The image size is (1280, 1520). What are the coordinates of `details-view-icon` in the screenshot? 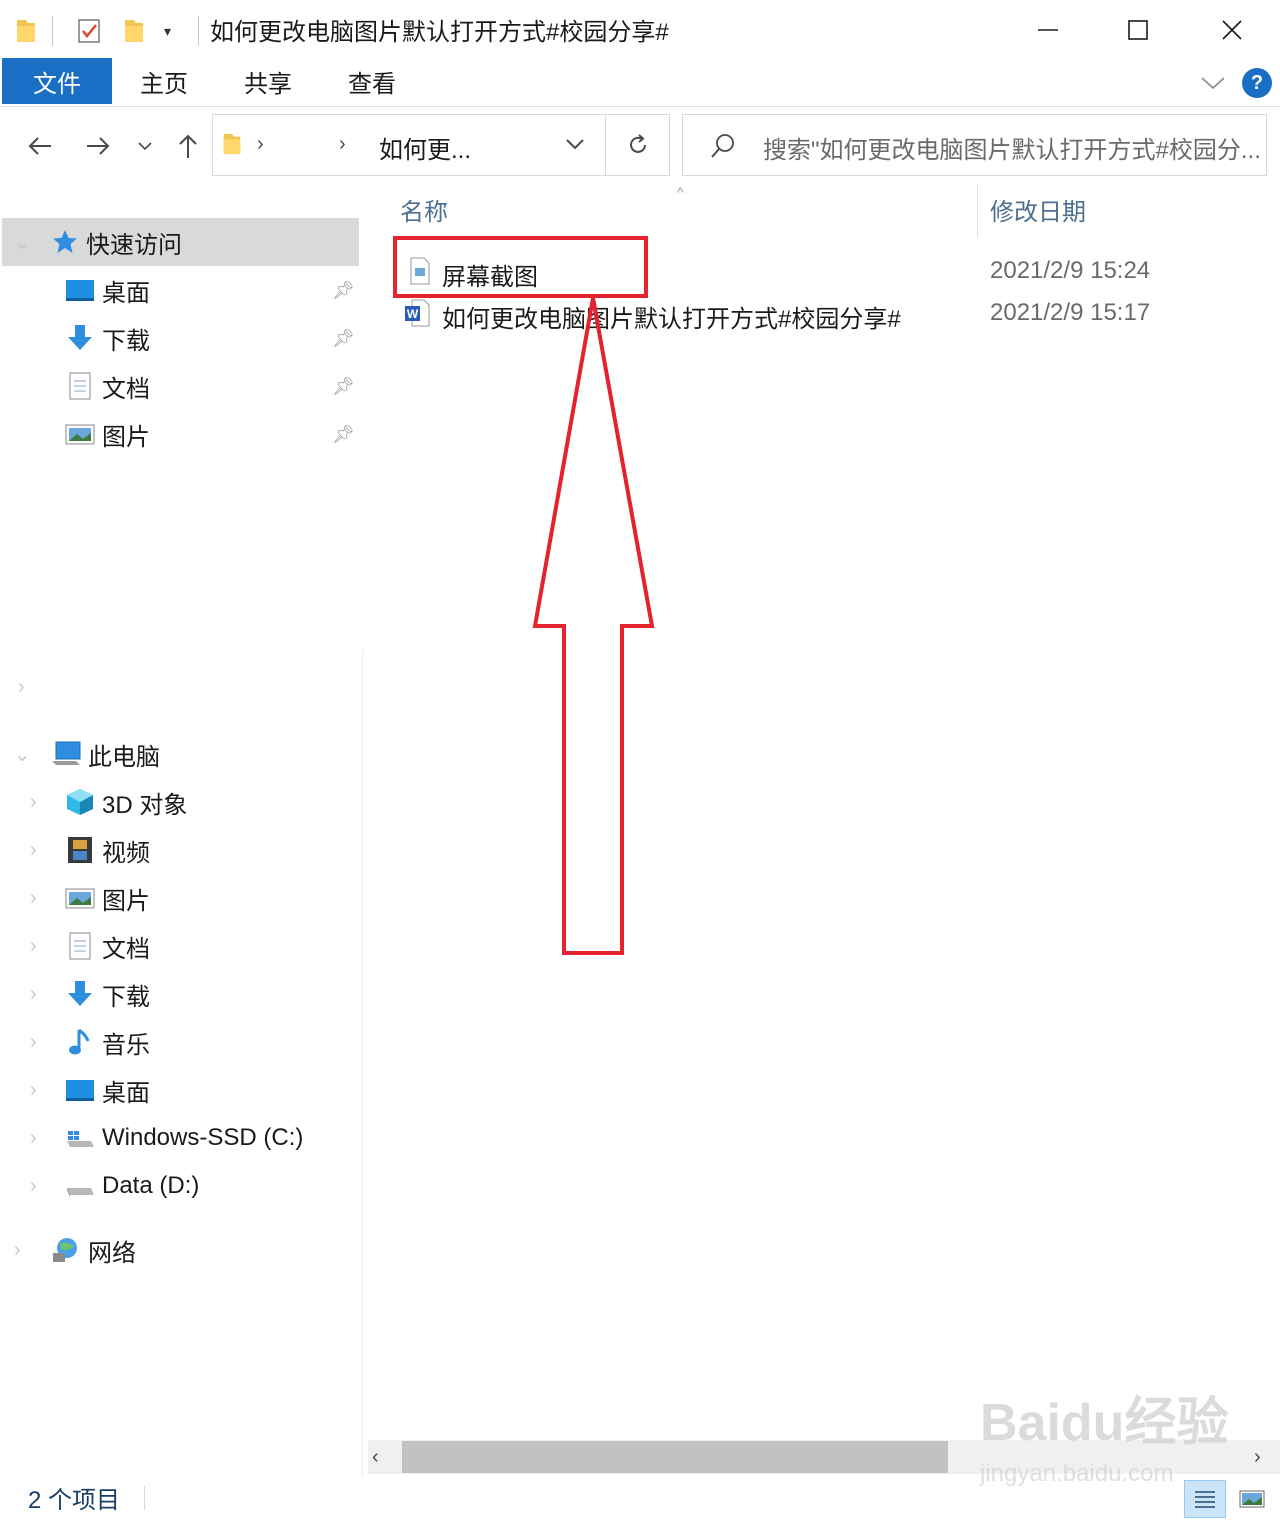 It's located at (1205, 1499).